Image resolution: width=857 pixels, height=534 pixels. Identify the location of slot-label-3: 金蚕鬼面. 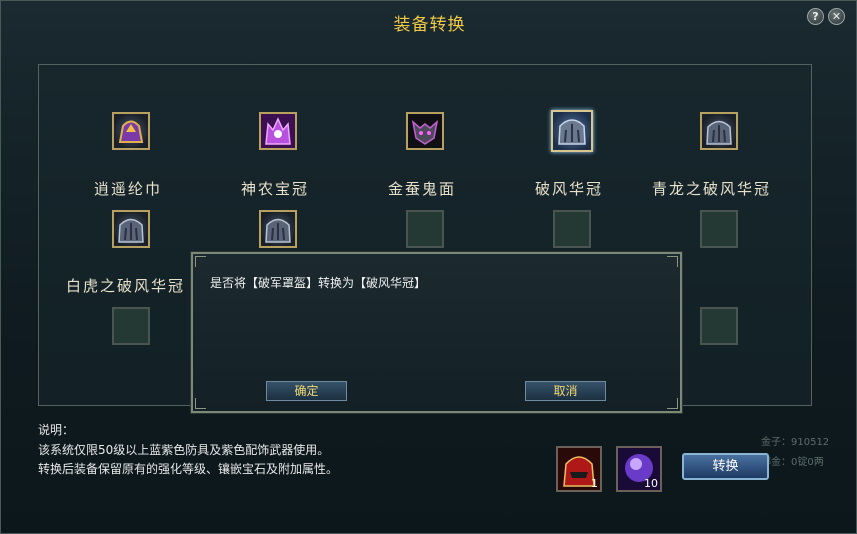
(422, 189).